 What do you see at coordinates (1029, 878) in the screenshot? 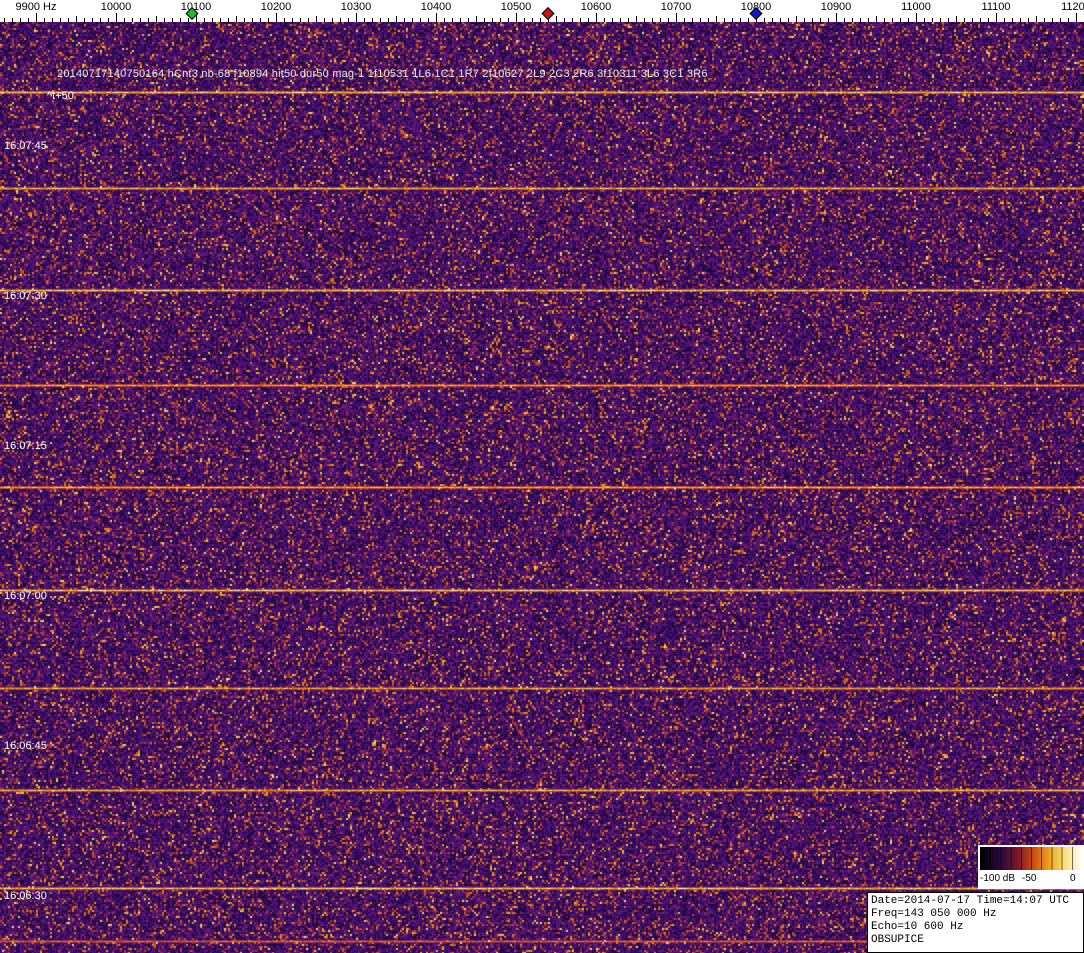
I see `colorbar-label-mid: -50` at bounding box center [1029, 878].